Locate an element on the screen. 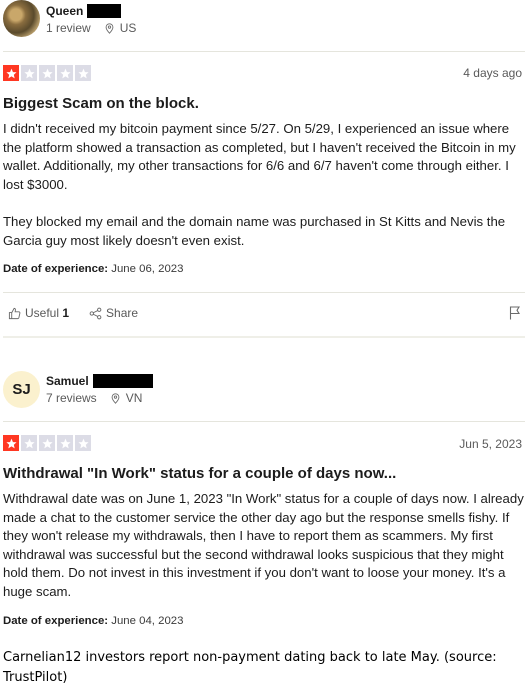  country-code: VN is located at coordinates (134, 398).